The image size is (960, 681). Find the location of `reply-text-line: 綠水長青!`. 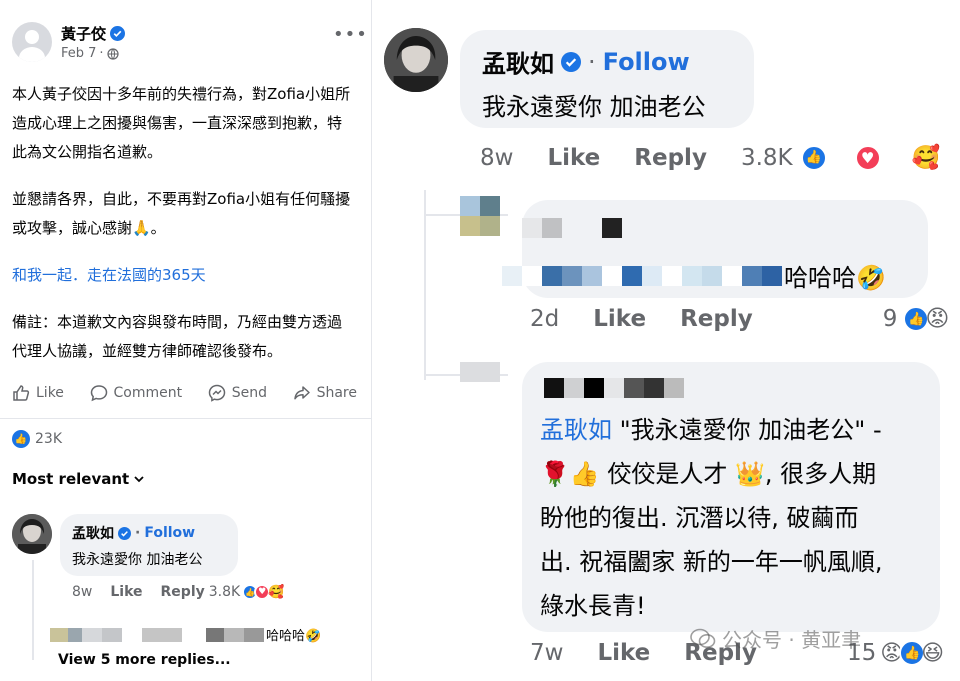

reply-text-line: 綠水長青! is located at coordinates (593, 606).